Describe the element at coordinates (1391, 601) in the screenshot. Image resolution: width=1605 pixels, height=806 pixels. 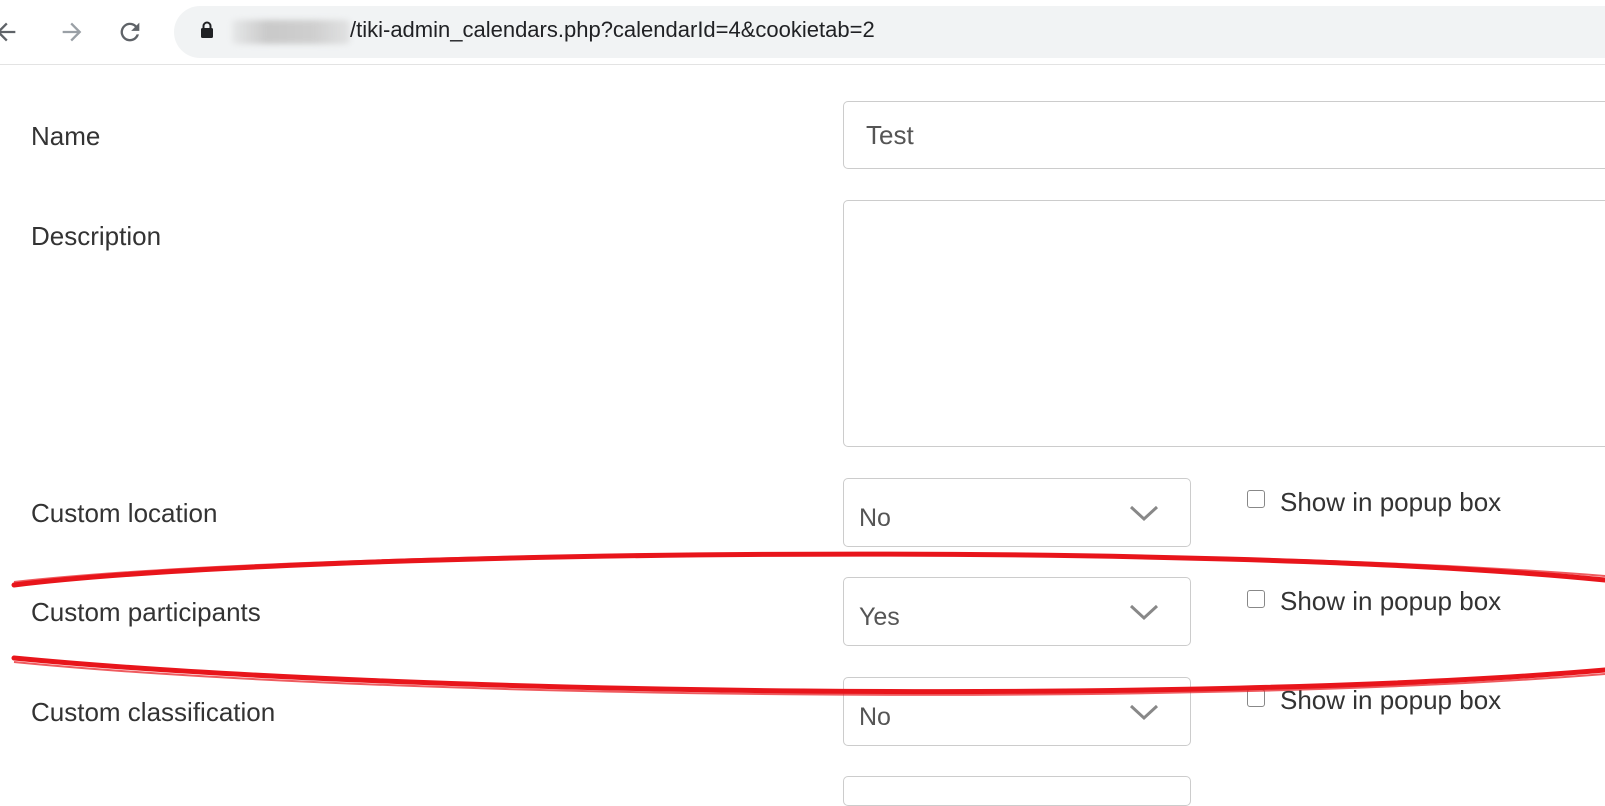
I see `custom-participants-popup-label: Show in popup box` at that location.